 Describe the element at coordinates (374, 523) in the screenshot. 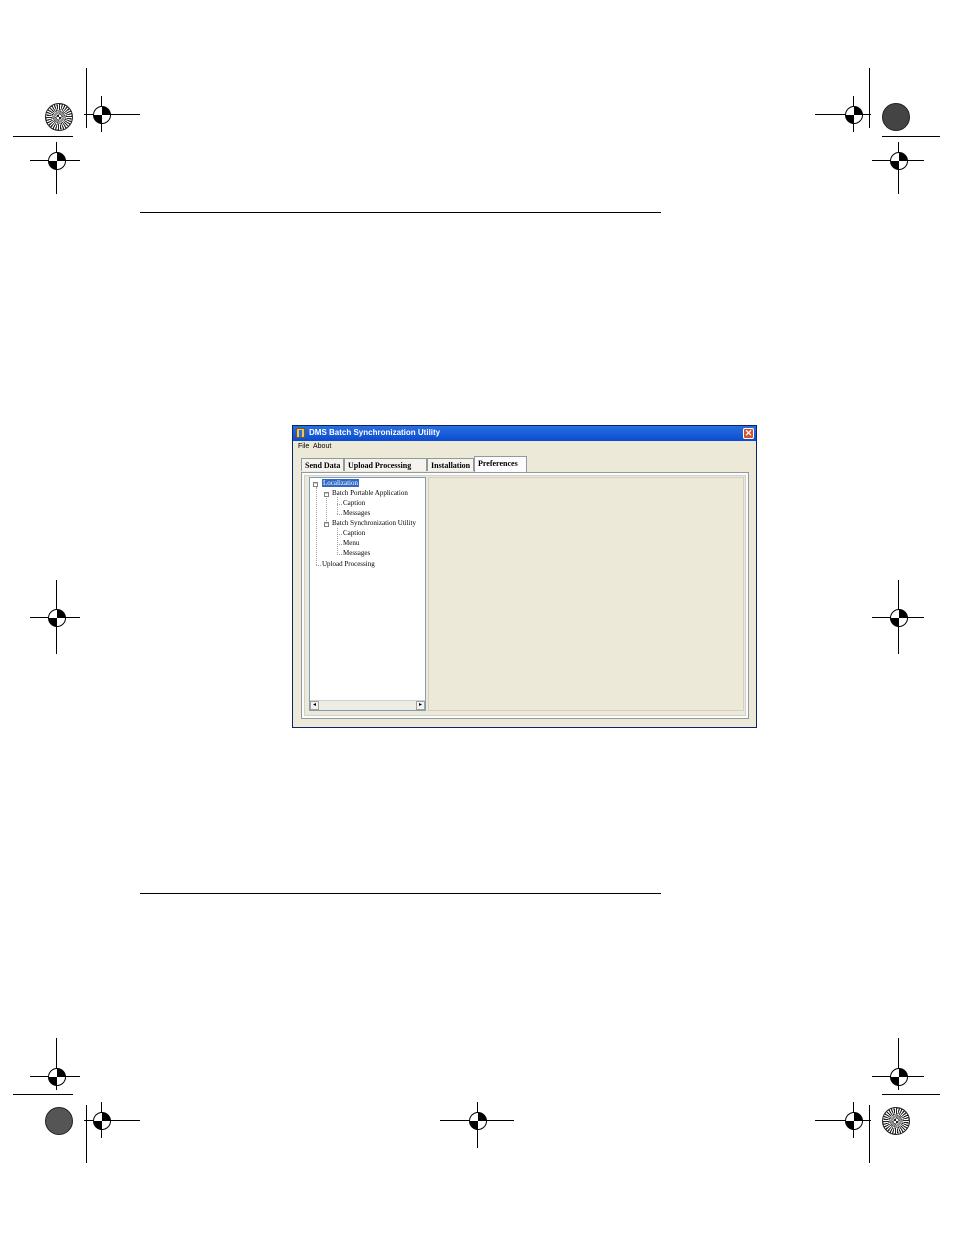

I see `tree-node-batch-synchronization-utility: Batch Synchronization Utility` at that location.